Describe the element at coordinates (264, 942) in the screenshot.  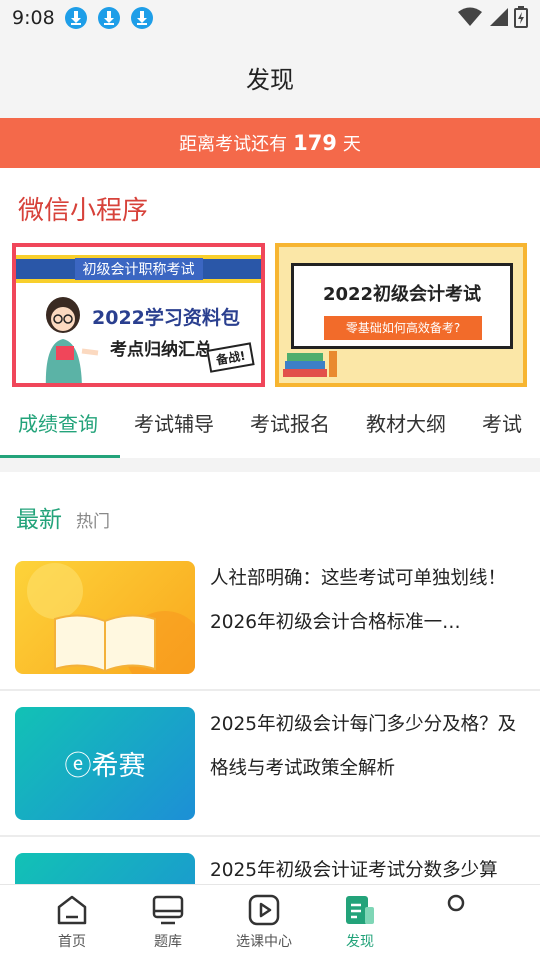
I see `nav-label: 选课中心` at that location.